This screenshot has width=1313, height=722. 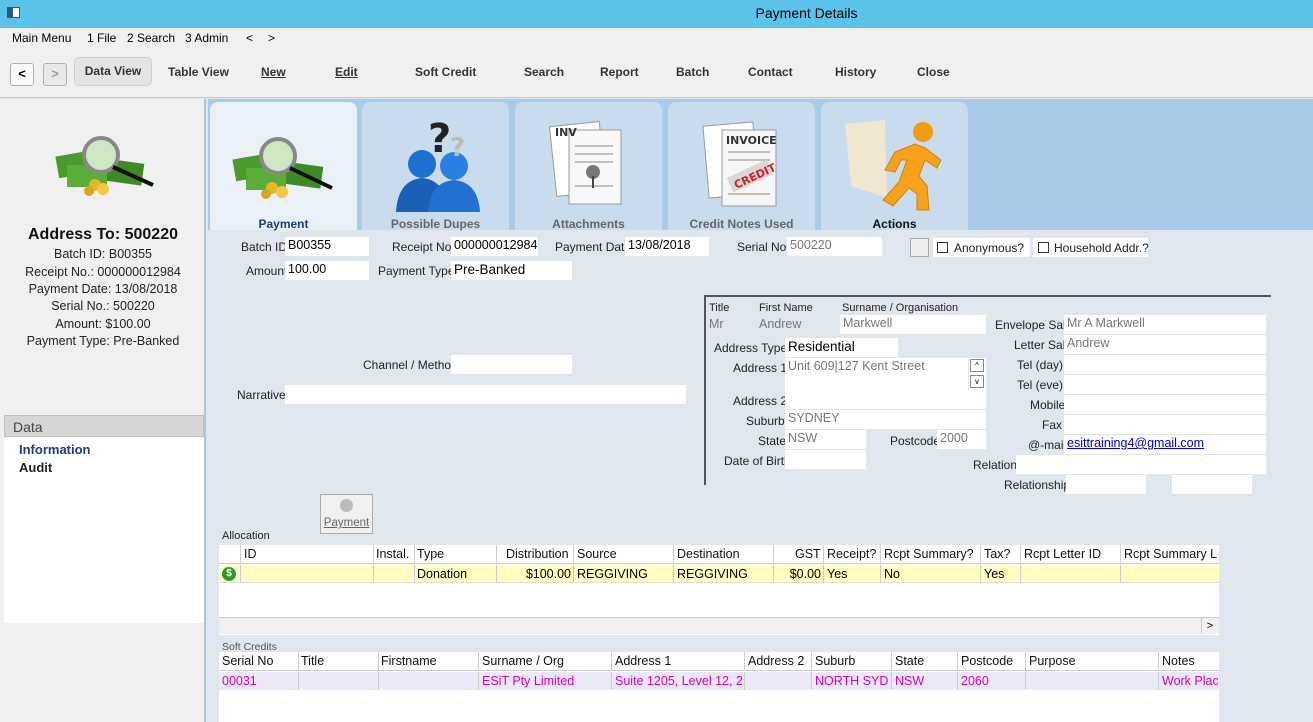 I want to click on postcode-field: 2000, so click(x=961, y=439).